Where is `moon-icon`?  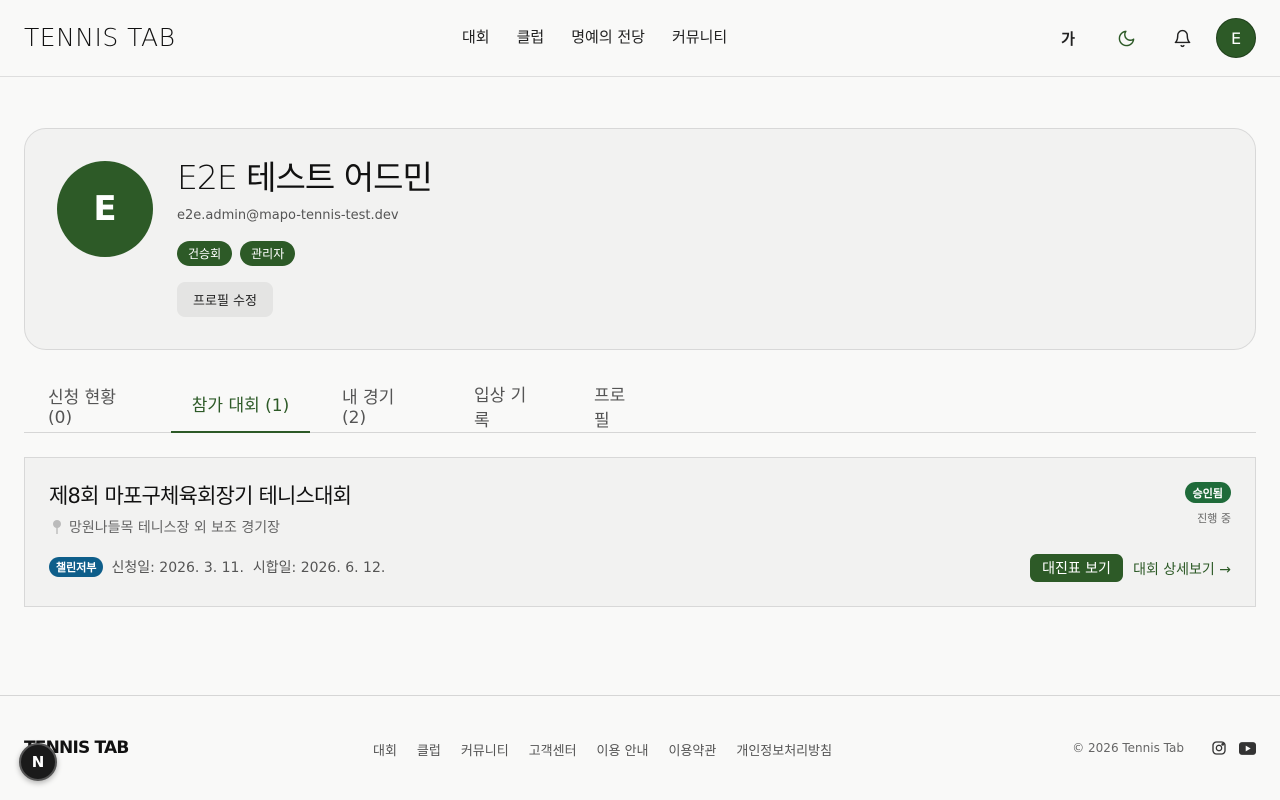 moon-icon is located at coordinates (1126, 38).